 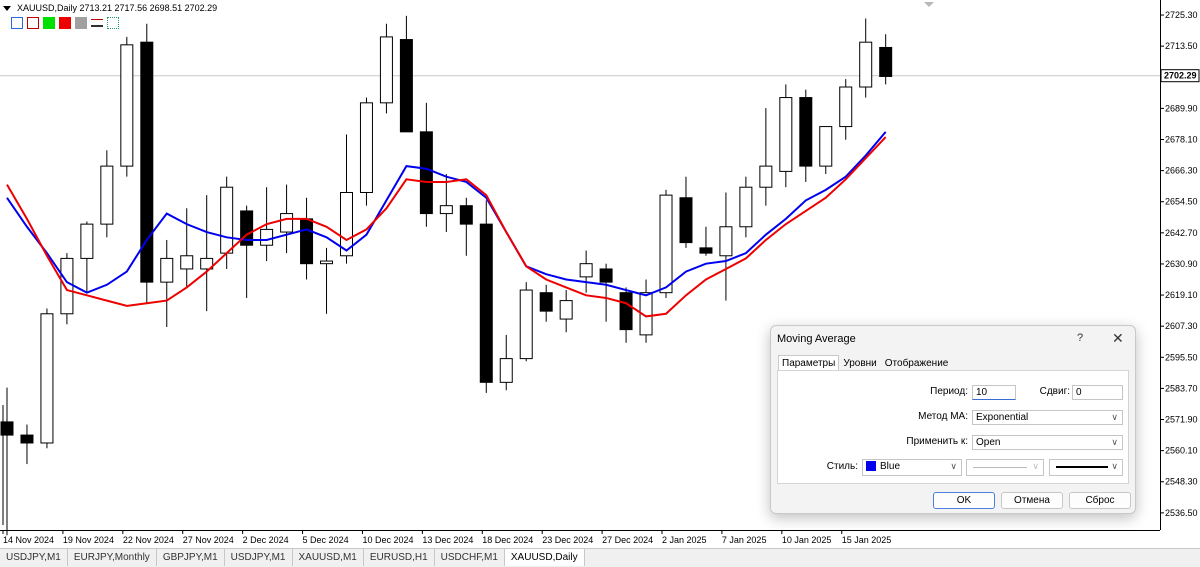 I want to click on gray-square-icon, so click(x=81, y=23).